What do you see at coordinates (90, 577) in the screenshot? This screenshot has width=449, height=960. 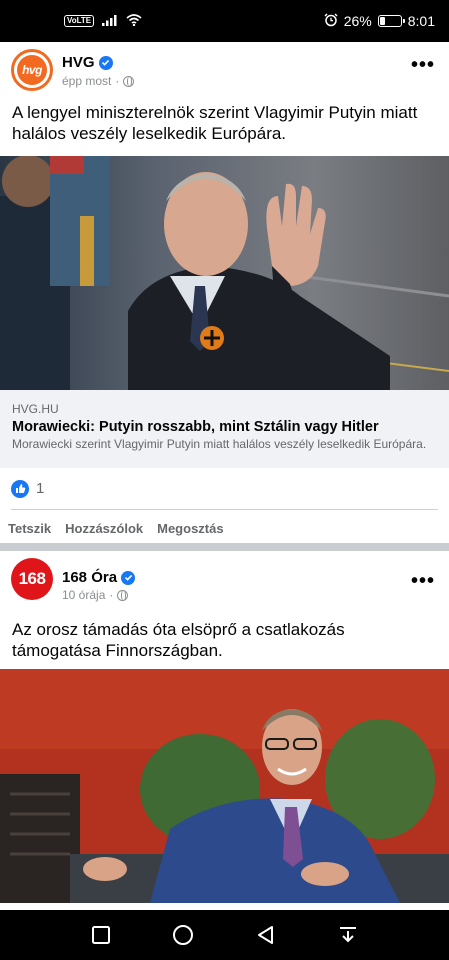 I see `page-name-label: 168 Óra` at bounding box center [90, 577].